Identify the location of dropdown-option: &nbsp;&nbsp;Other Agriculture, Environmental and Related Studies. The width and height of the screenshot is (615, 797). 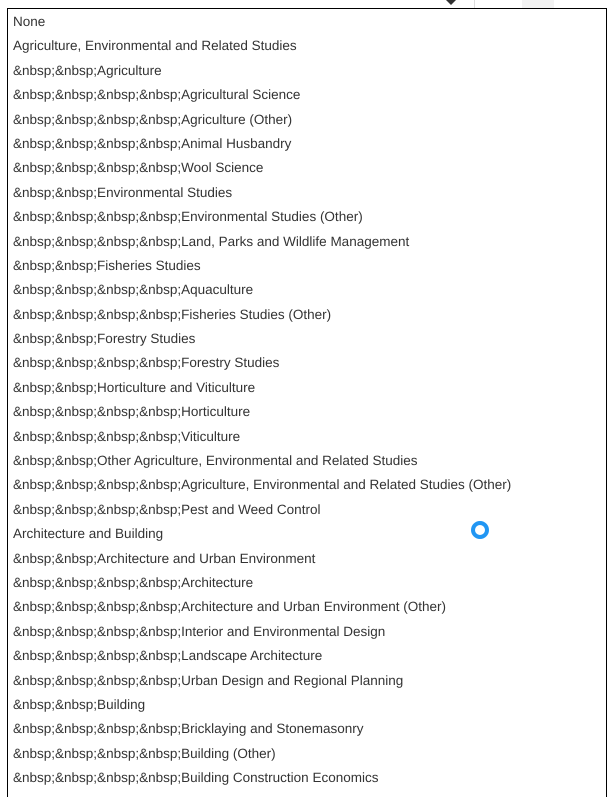
(307, 461).